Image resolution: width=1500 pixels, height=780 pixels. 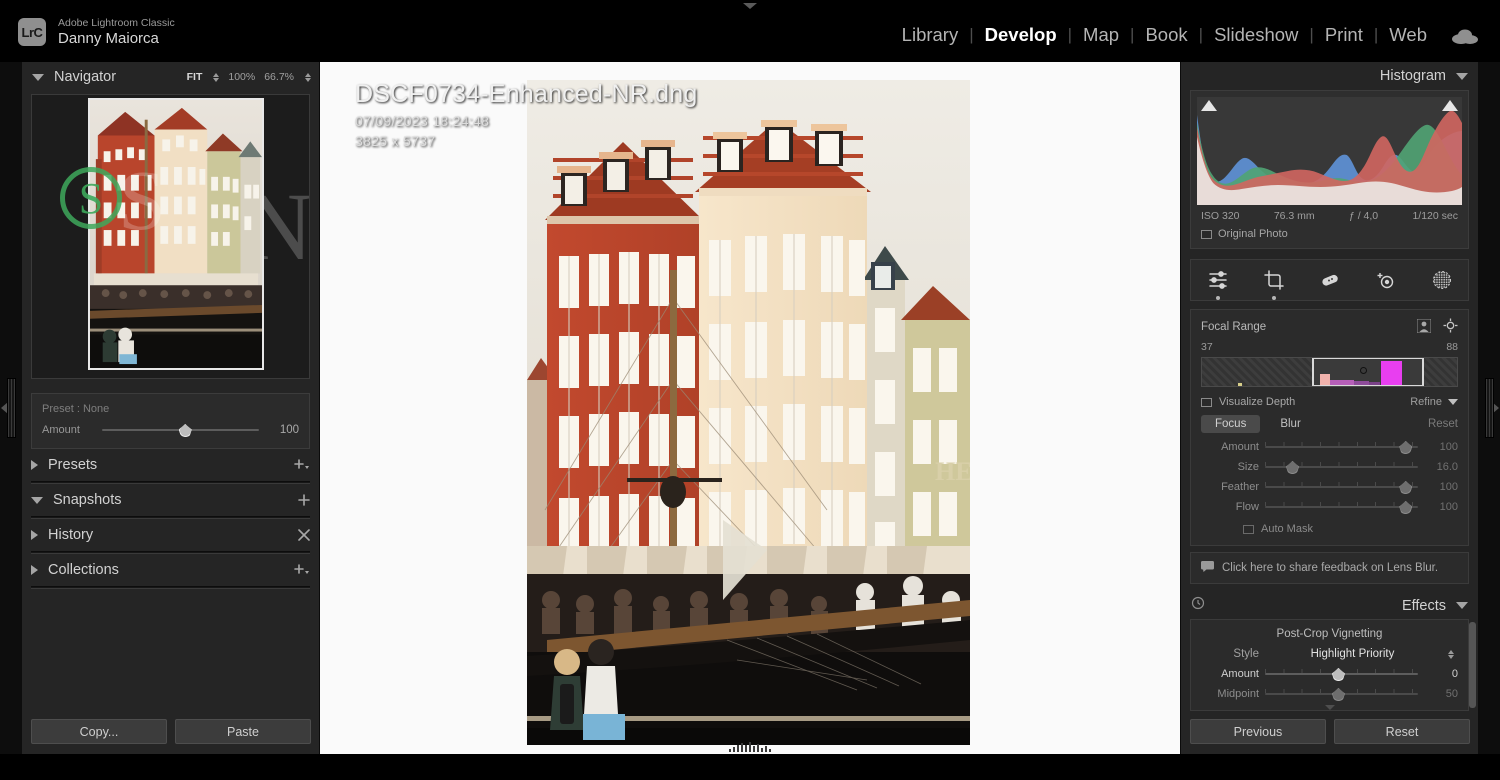 I want to click on vignette-amount-slider, so click(x=1341, y=674).